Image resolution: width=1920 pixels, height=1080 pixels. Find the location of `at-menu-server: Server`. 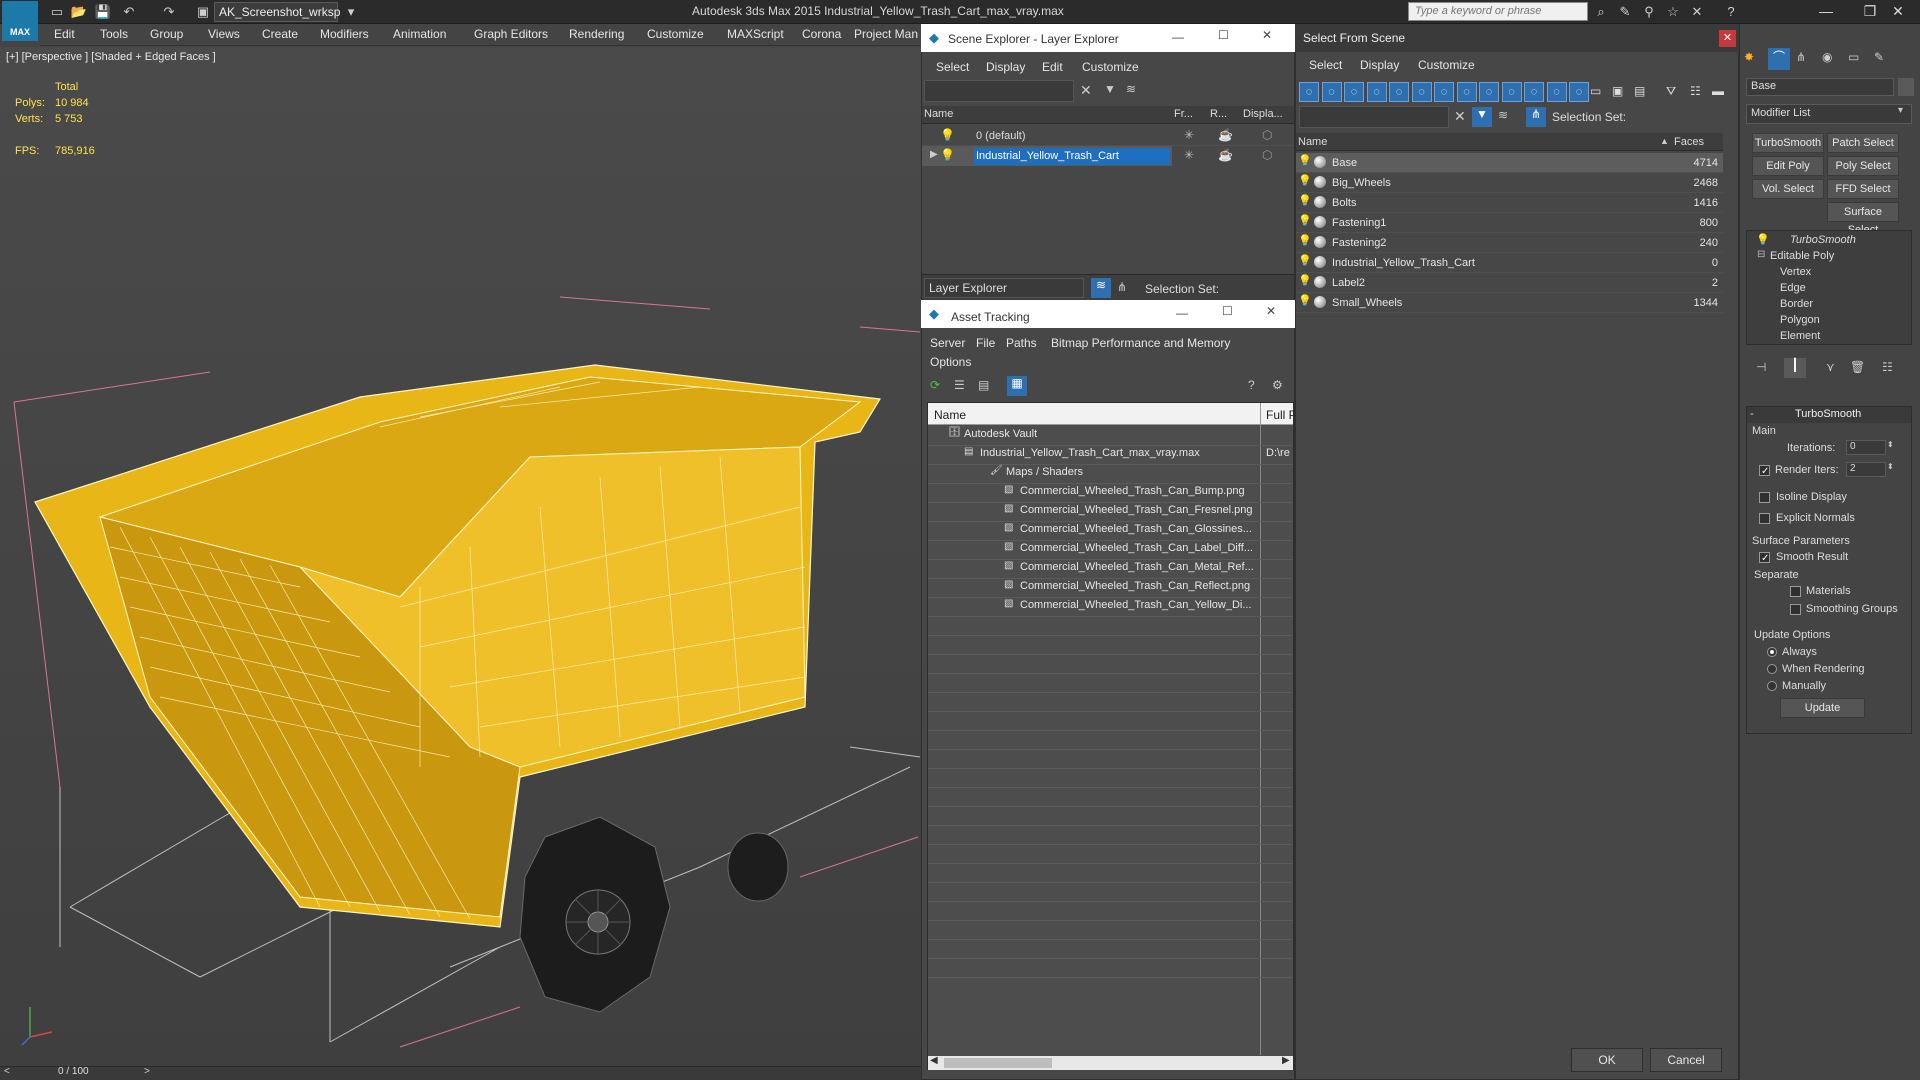

at-menu-server: Server is located at coordinates (947, 343).